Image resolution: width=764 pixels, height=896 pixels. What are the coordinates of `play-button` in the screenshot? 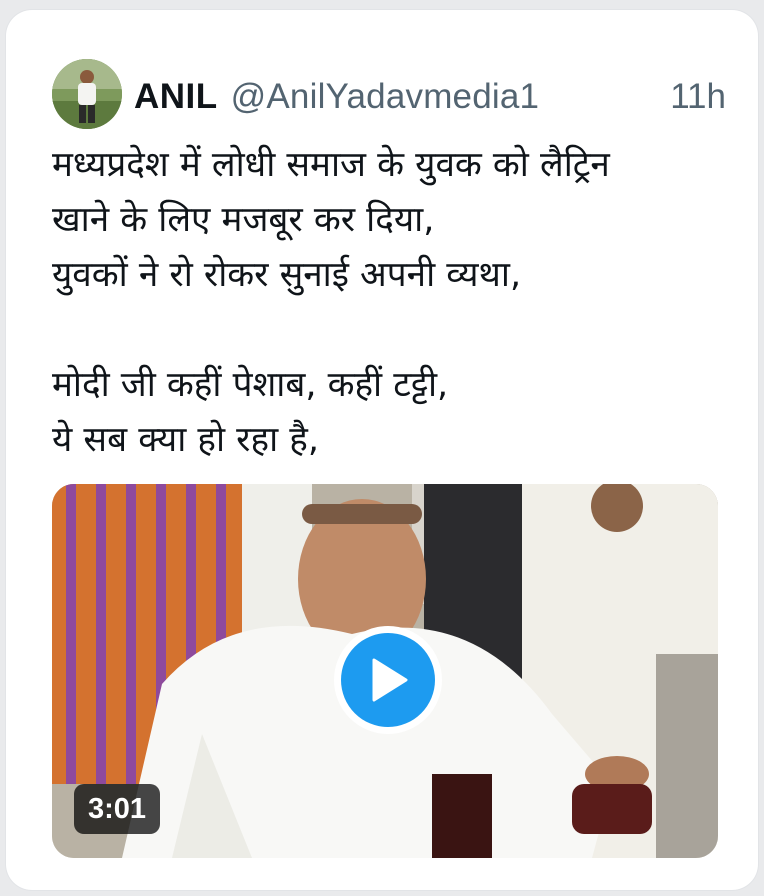 It's located at (388, 680).